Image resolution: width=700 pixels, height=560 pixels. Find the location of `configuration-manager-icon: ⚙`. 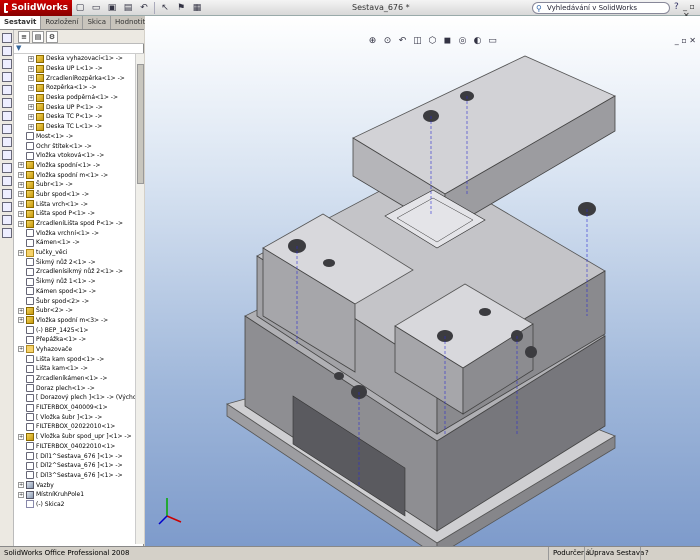

configuration-manager-icon: ⚙ is located at coordinates (52, 36).